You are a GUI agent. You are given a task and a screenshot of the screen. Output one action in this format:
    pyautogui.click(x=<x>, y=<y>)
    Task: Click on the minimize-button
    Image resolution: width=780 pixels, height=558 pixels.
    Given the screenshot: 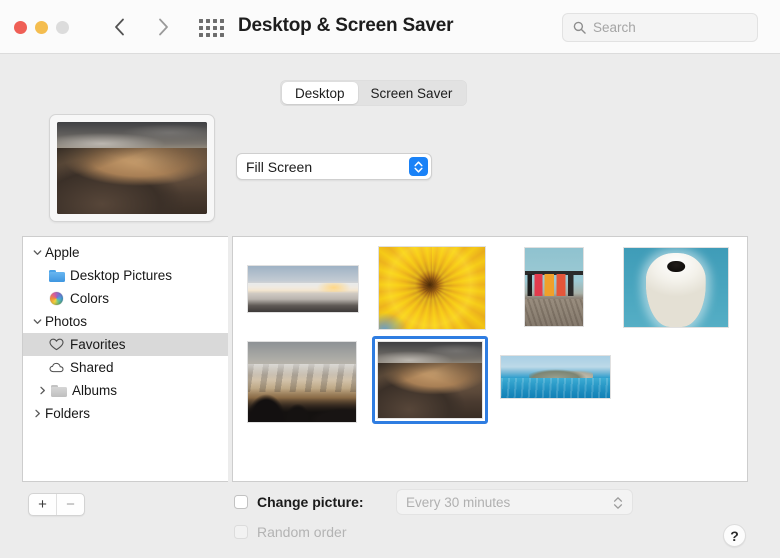 What is the action you would take?
    pyautogui.click(x=41, y=27)
    